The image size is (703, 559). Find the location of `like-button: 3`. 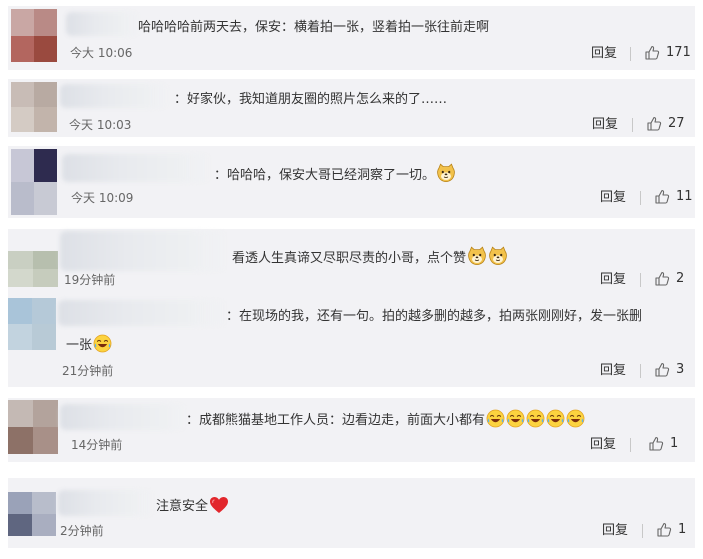

like-button: 3 is located at coordinates (669, 370).